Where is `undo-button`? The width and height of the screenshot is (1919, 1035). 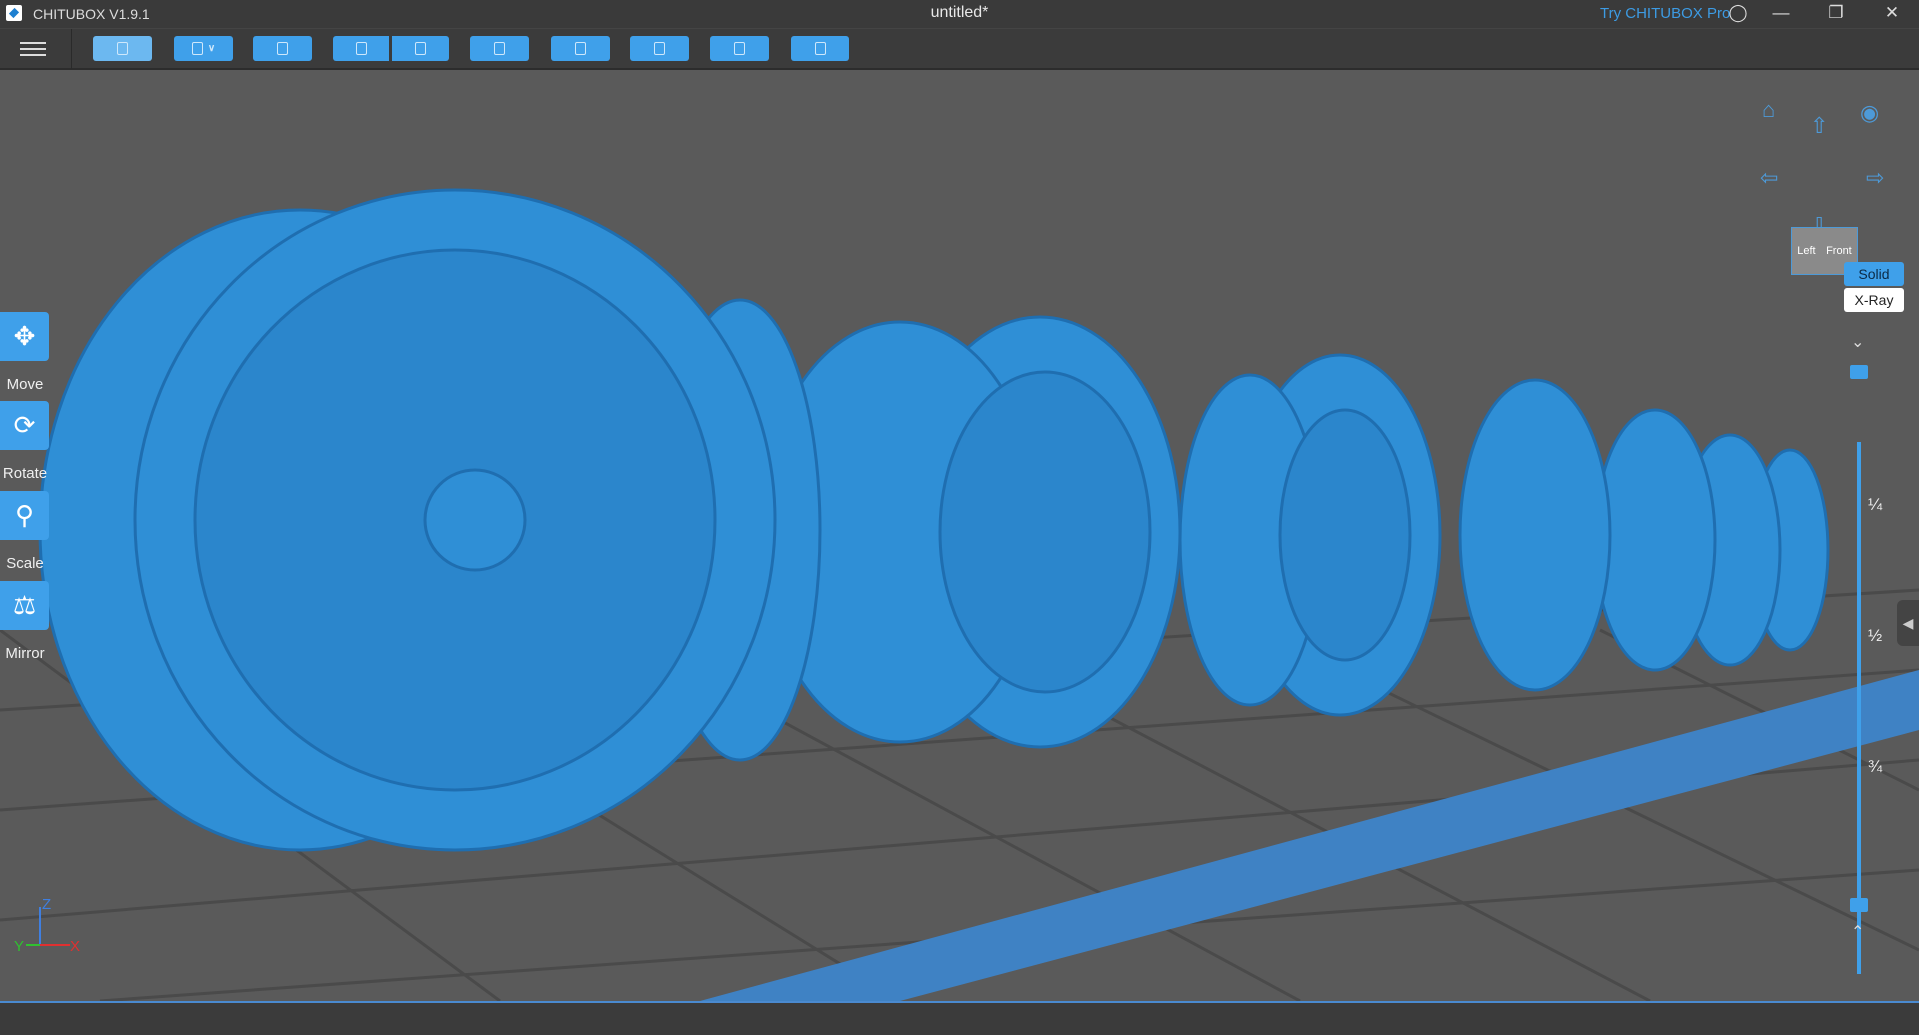
undo-button is located at coordinates (361, 48).